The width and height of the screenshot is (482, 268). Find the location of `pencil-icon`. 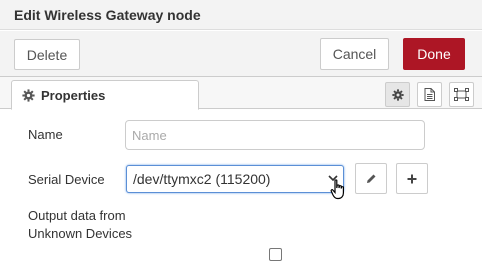

pencil-icon is located at coordinates (370, 178).